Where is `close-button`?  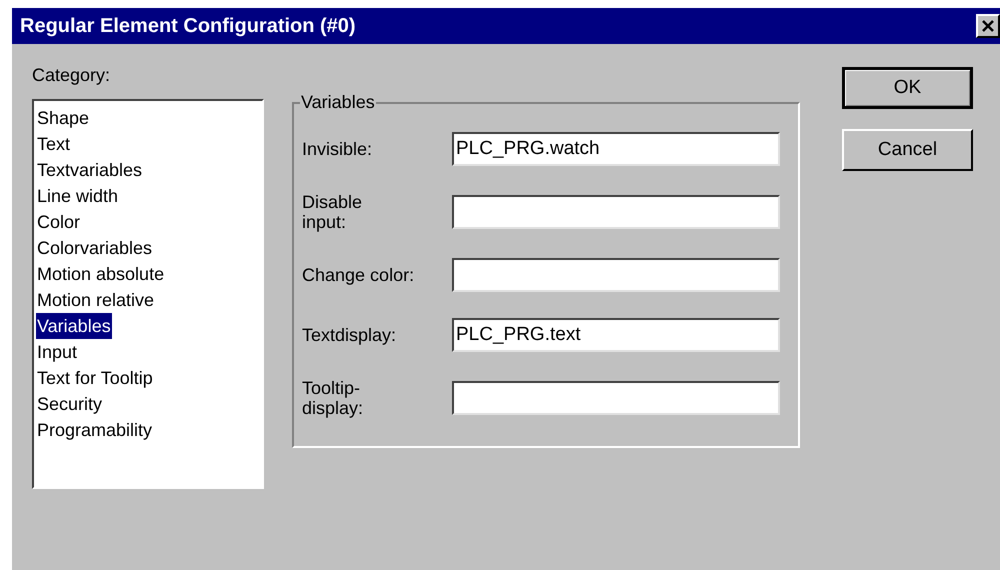
close-button is located at coordinates (988, 26).